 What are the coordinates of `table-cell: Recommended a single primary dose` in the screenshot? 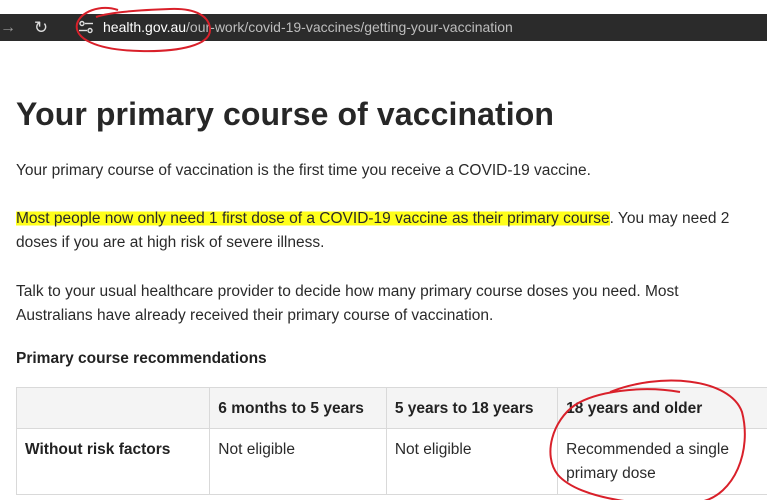 It's located at (662, 461).